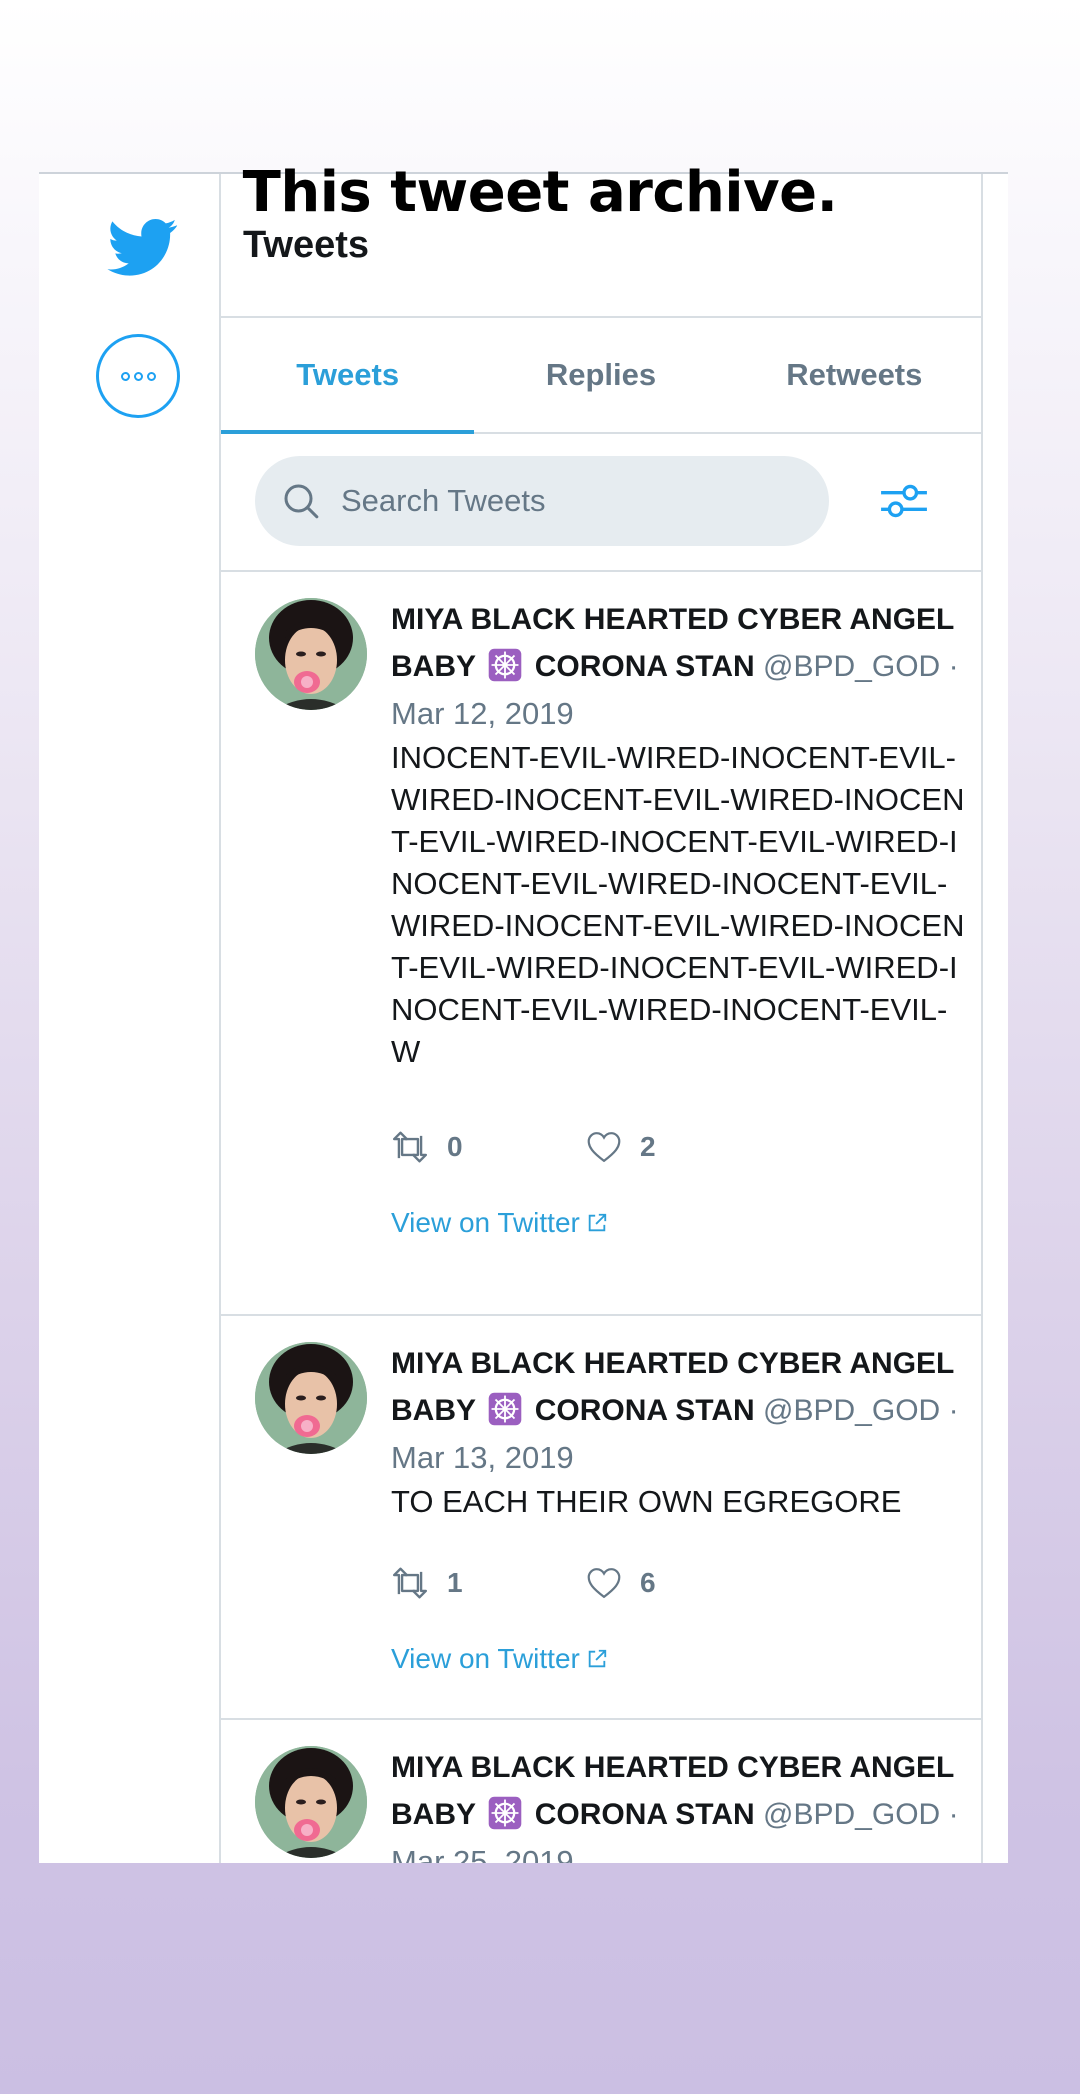 This screenshot has height=2094, width=1080. Describe the element at coordinates (138, 376) in the screenshot. I see `more-options-button` at that location.